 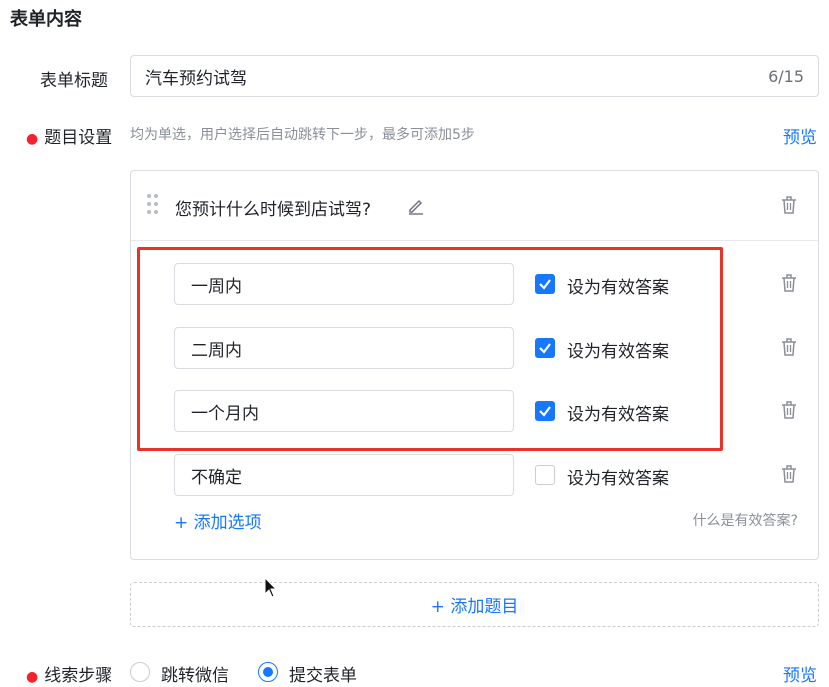 I want to click on edit-pencil-icon, so click(x=416, y=206).